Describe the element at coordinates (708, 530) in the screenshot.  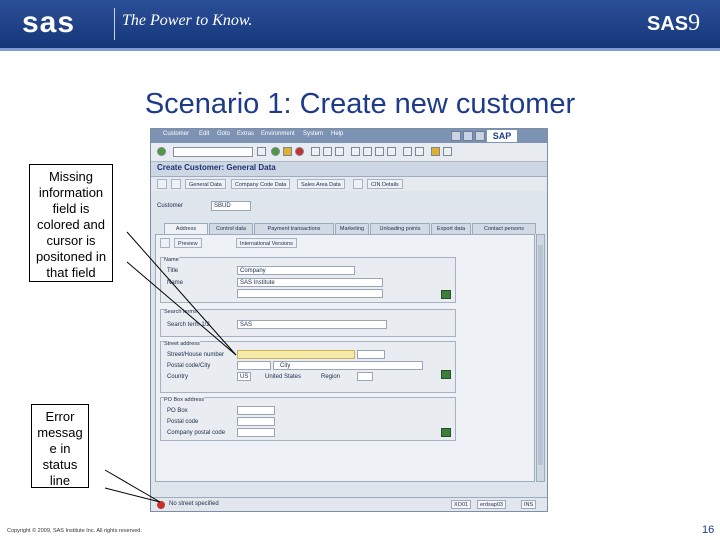
I see `page-number: 16` at that location.